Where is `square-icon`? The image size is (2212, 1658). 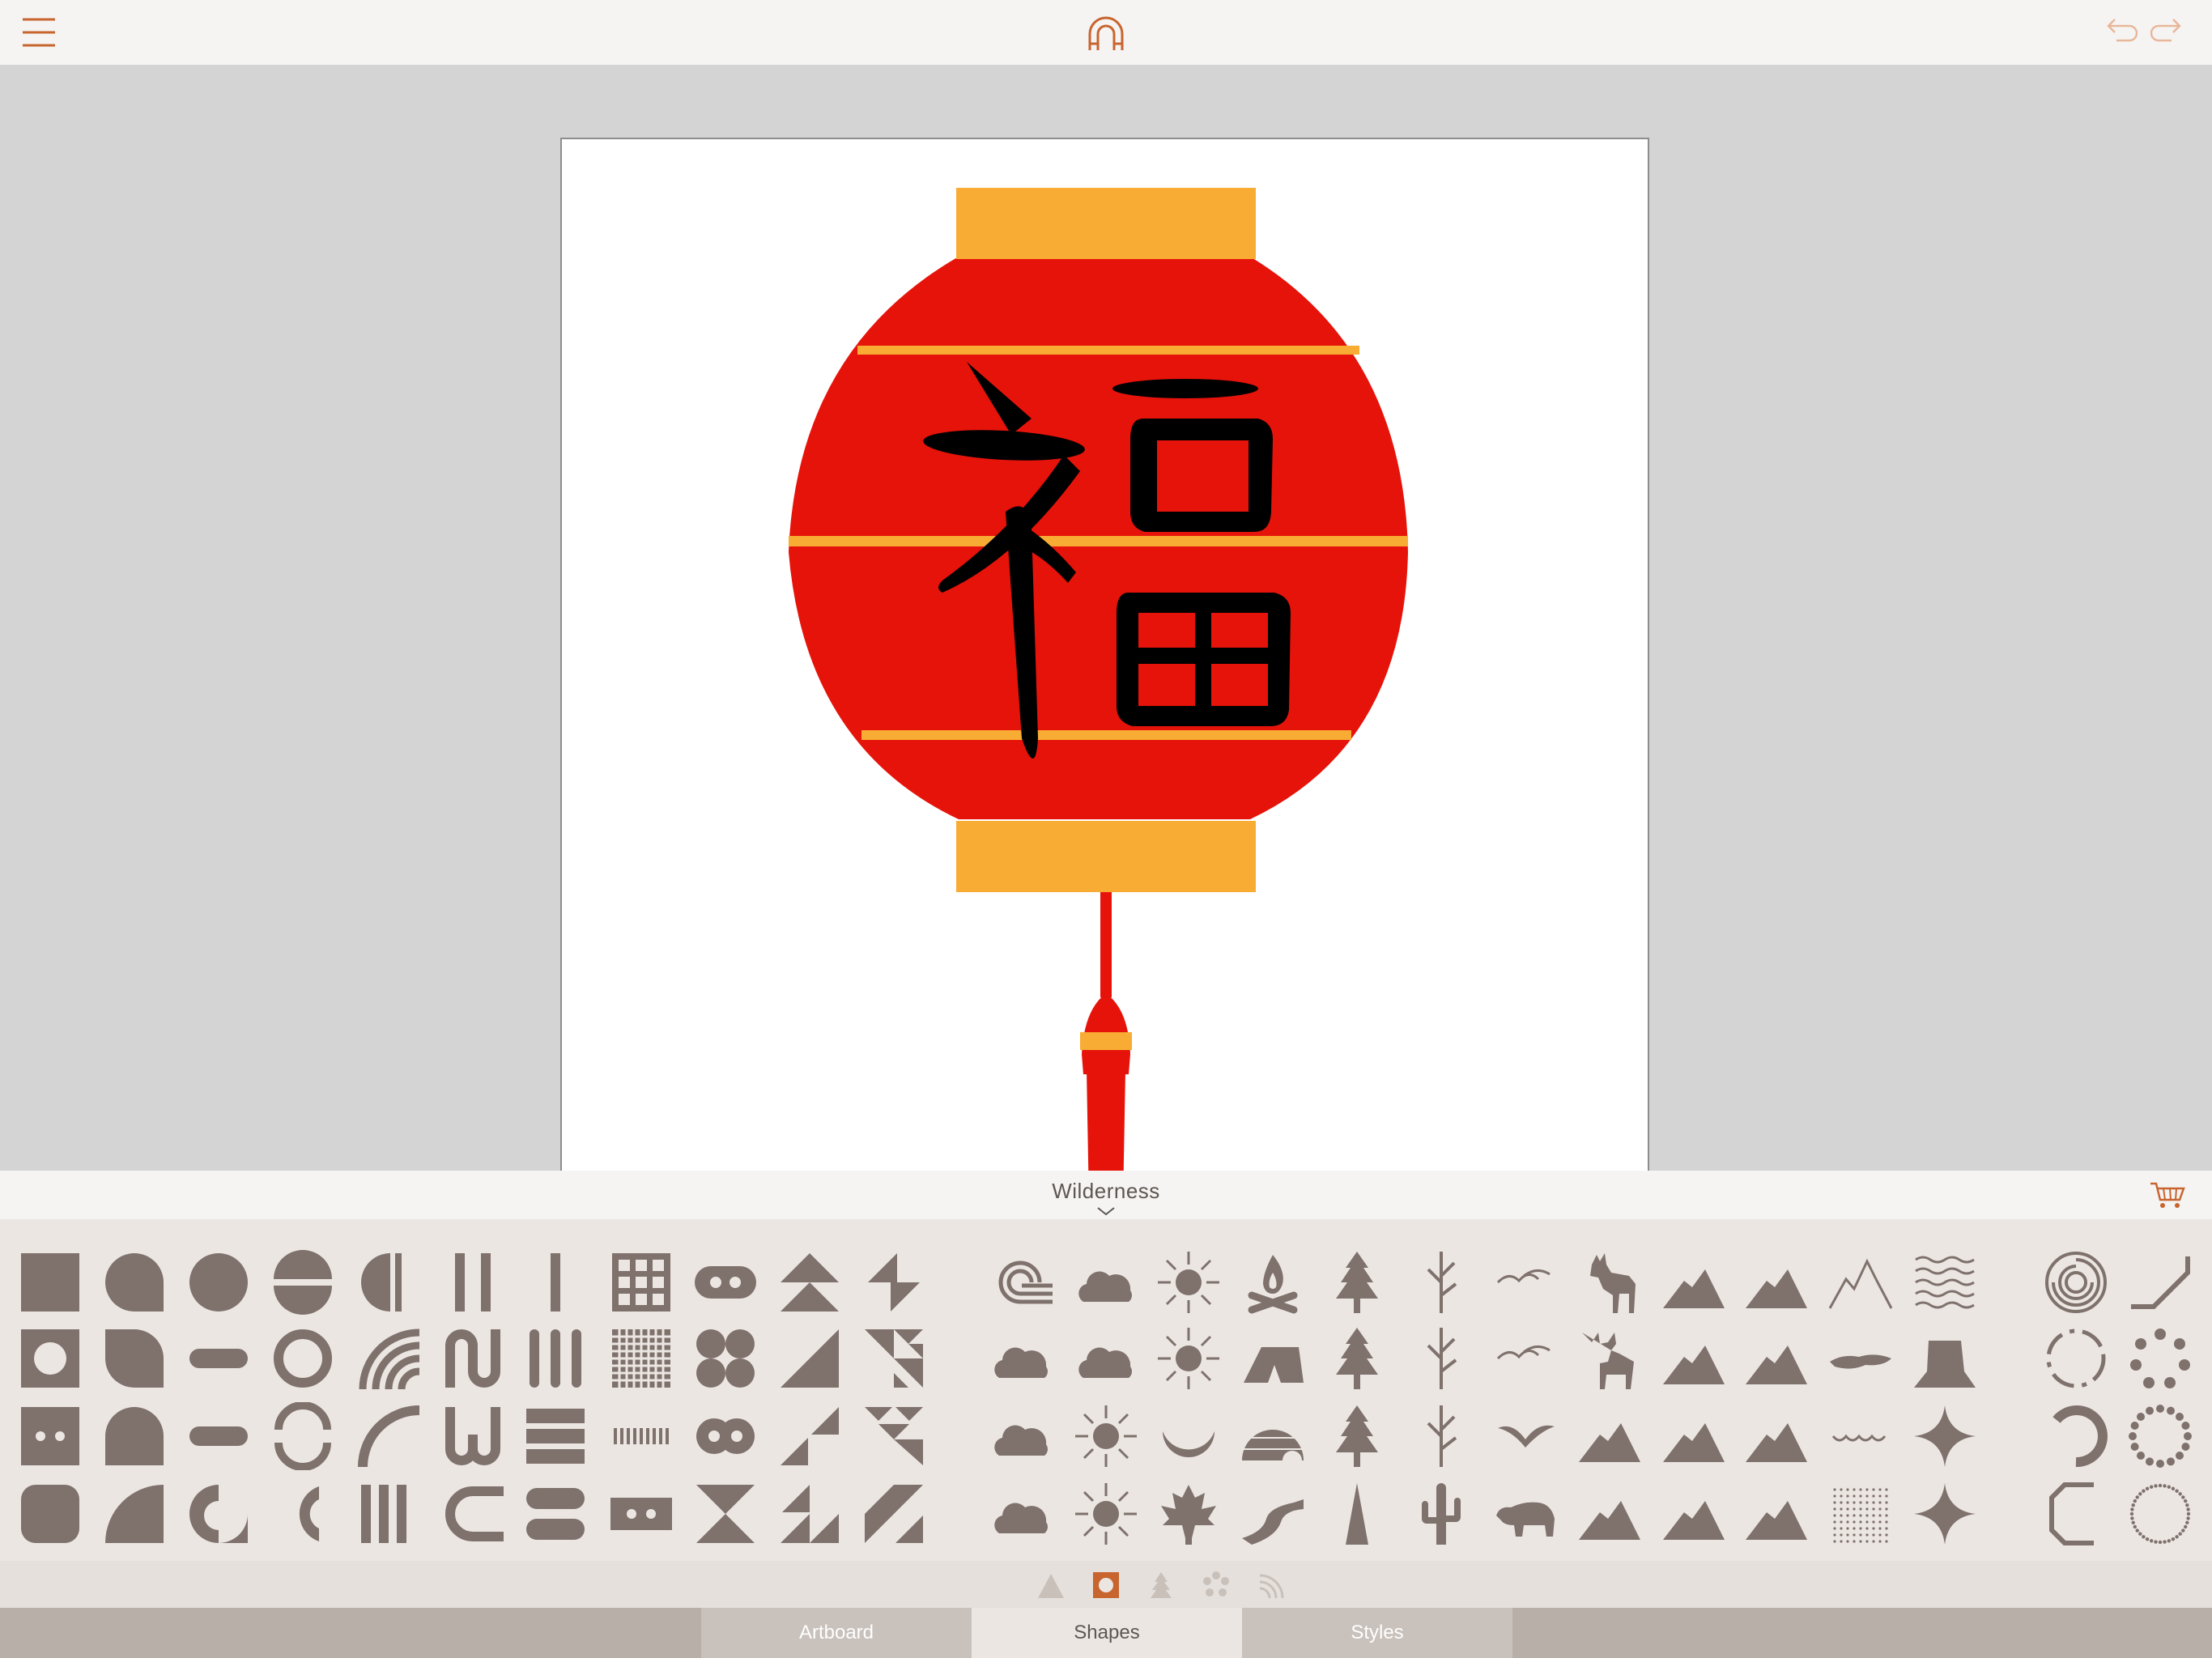 square-icon is located at coordinates (1106, 1585).